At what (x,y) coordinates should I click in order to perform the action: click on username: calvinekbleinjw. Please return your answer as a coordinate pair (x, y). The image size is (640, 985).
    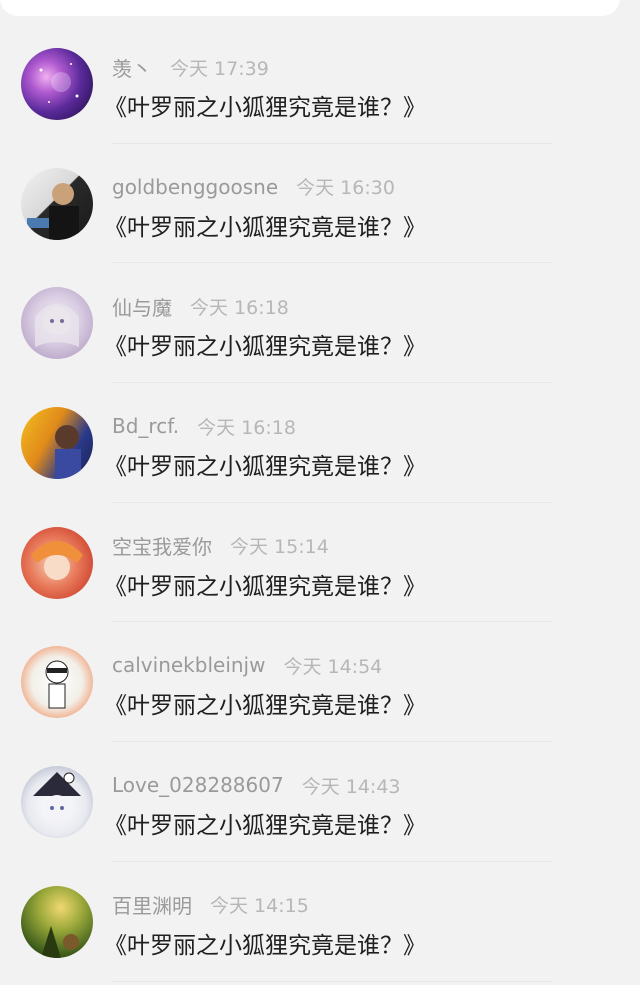
    Looking at the image, I should click on (188, 665).